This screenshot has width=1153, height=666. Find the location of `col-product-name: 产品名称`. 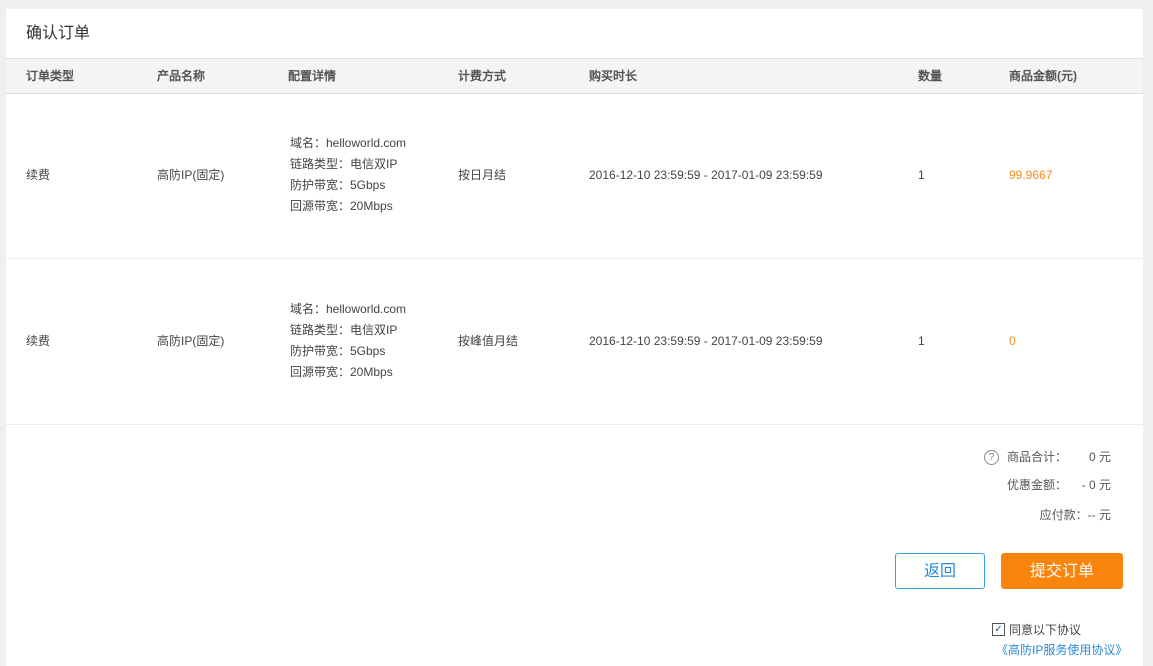

col-product-name: 产品名称 is located at coordinates (181, 76).